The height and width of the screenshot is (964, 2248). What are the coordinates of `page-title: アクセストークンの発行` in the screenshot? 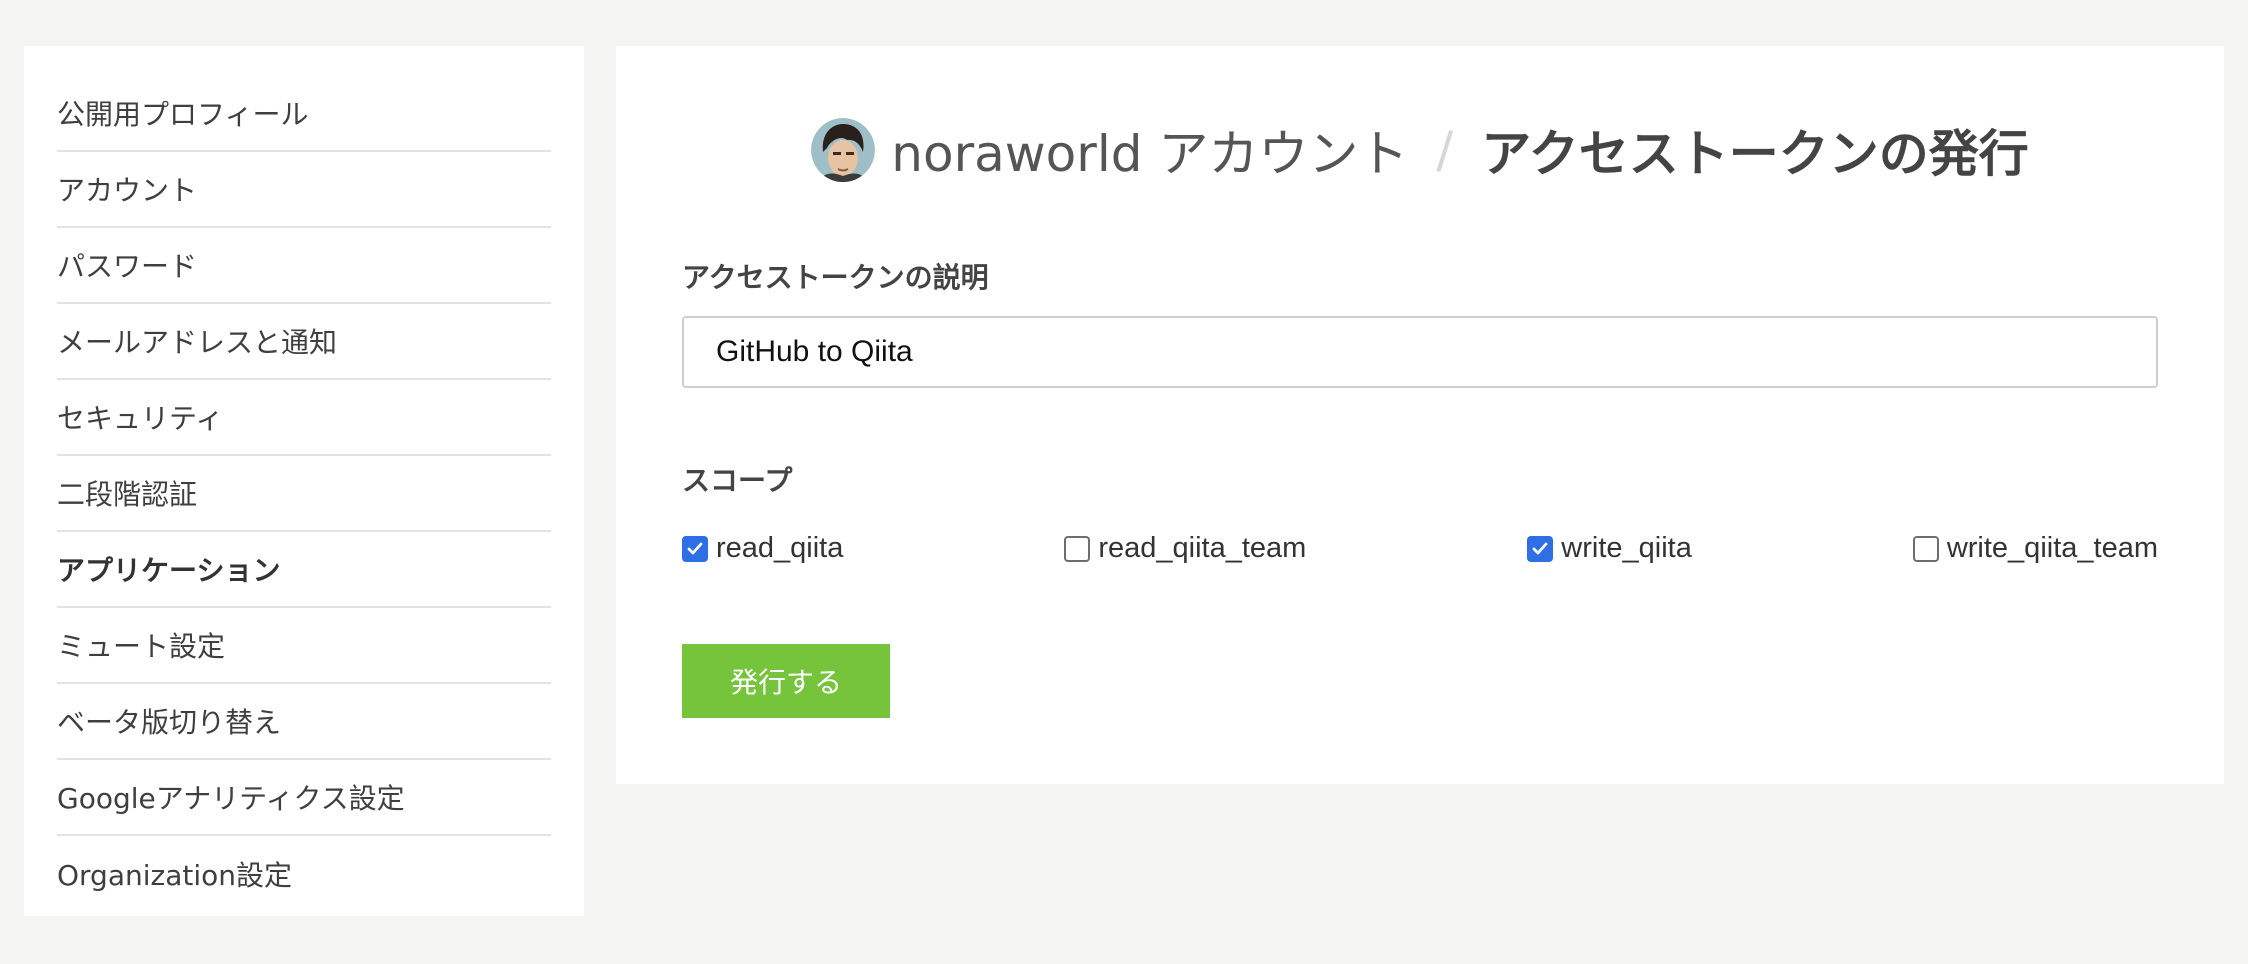 It's located at (1755, 154).